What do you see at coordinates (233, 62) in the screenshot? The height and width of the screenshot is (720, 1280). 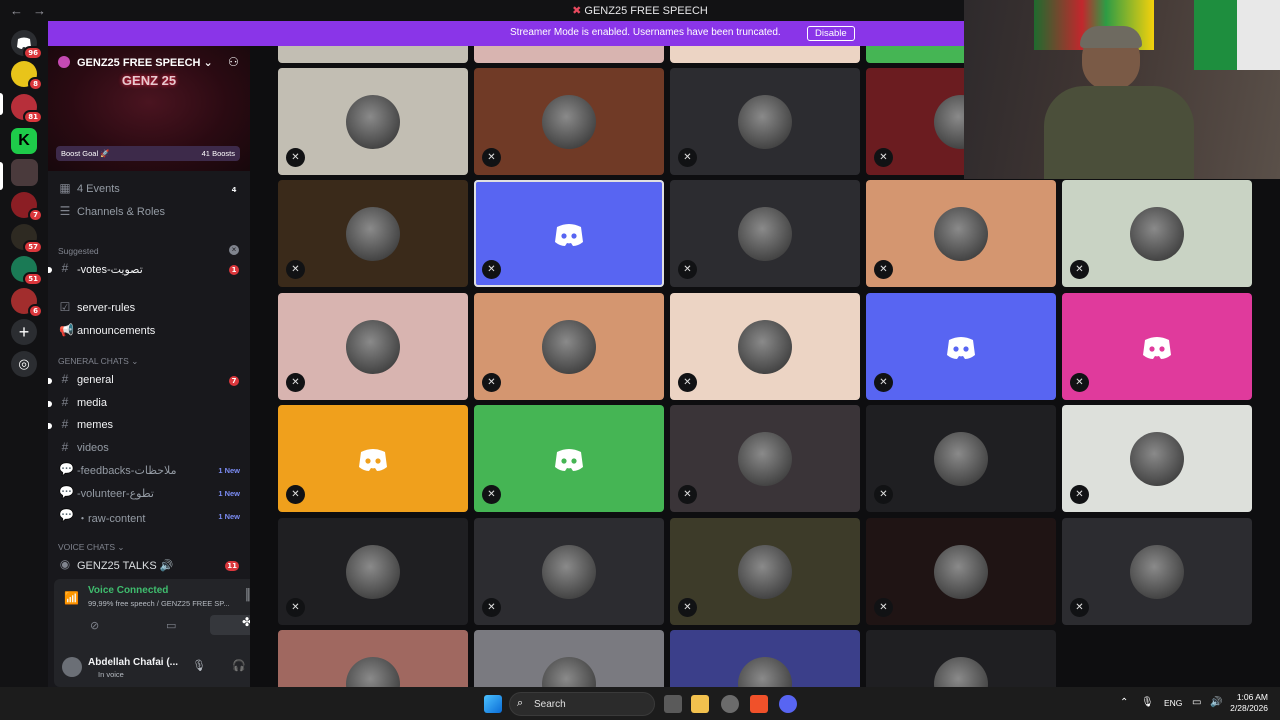 I see `invite-people-icon: ⚇` at bounding box center [233, 62].